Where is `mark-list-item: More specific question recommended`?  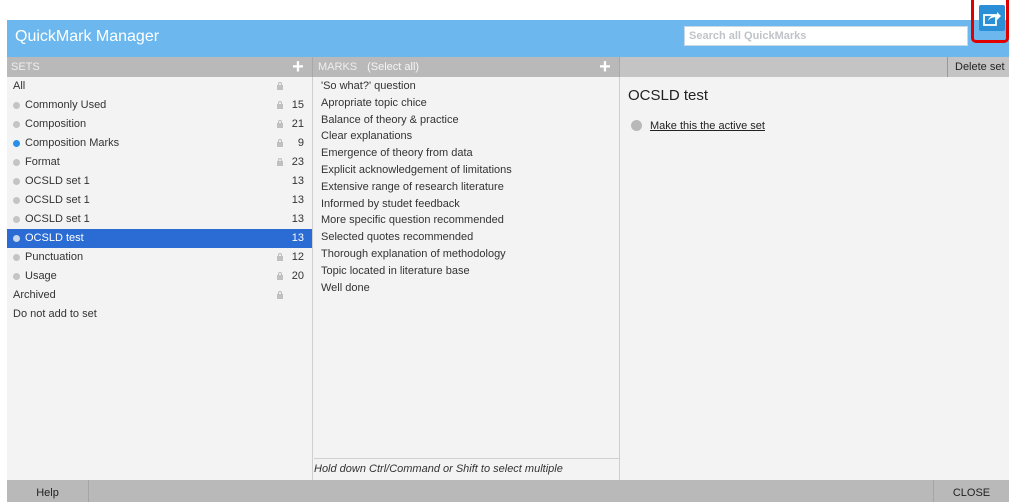
mark-list-item: More specific question recommended is located at coordinates (412, 220).